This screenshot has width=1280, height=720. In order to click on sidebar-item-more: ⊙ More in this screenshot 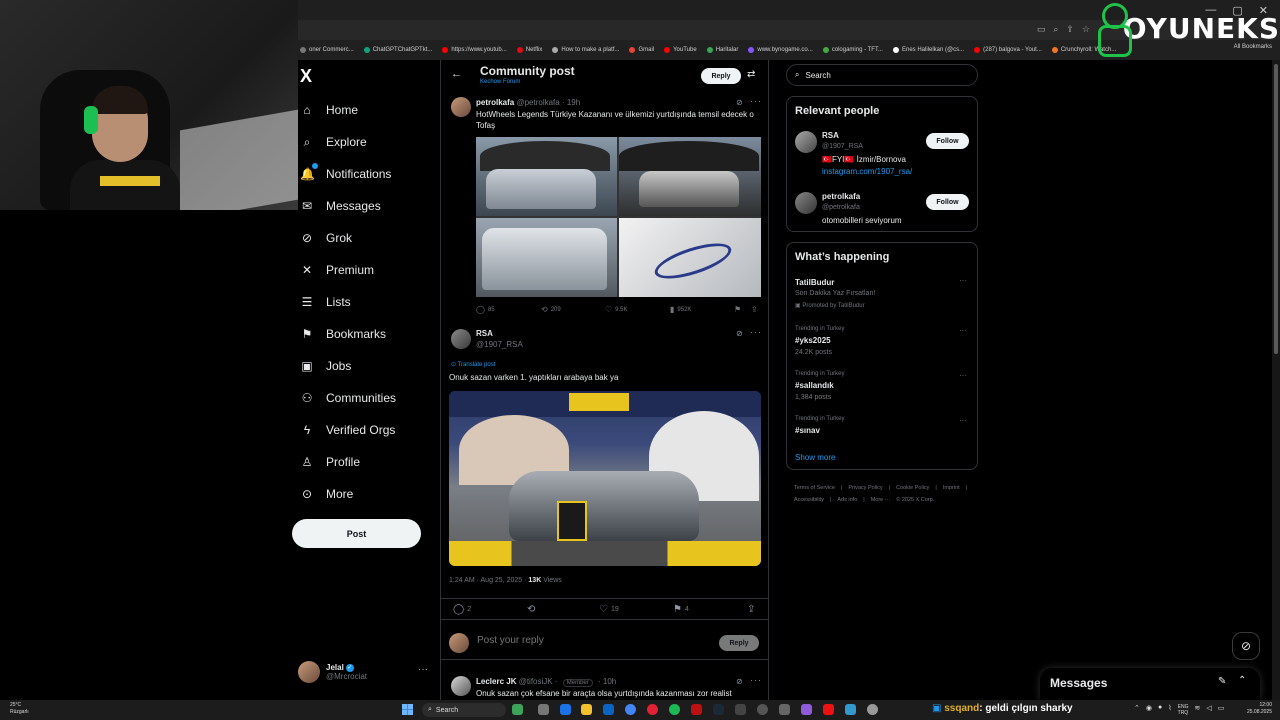, I will do `click(326, 494)`.